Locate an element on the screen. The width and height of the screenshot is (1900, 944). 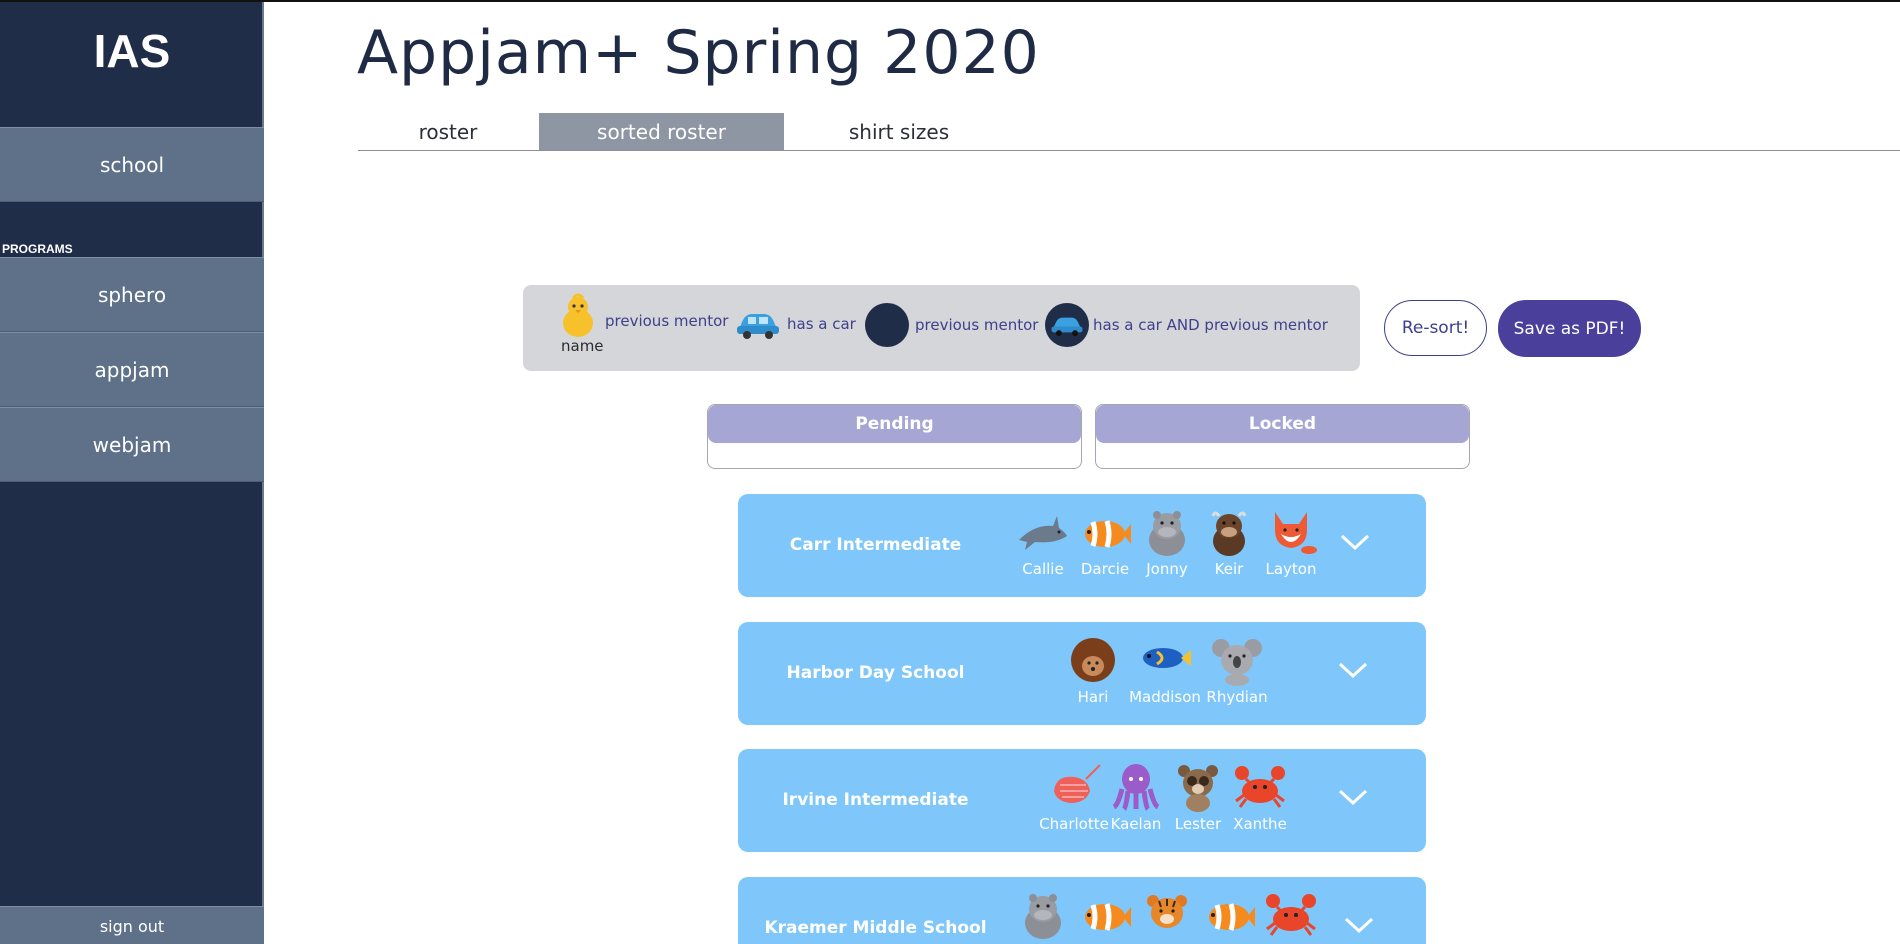
shrimp-icon is located at coordinates (1077, 783).